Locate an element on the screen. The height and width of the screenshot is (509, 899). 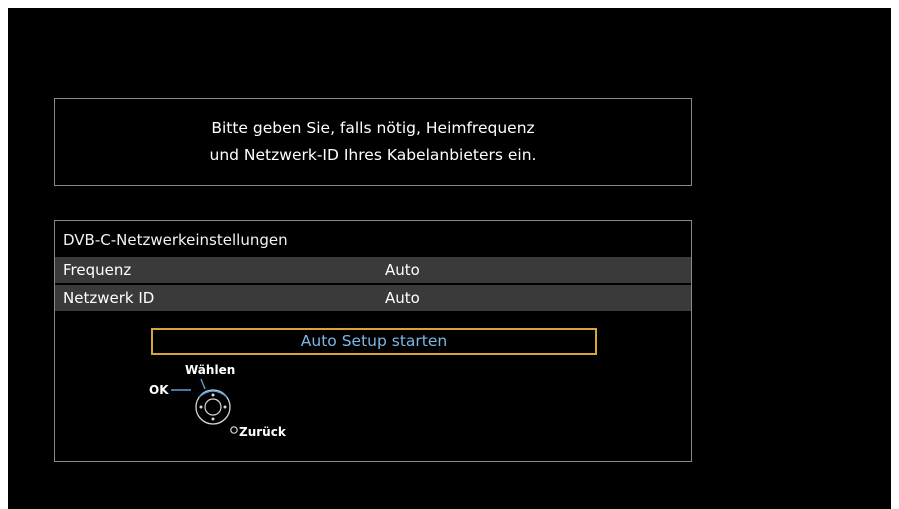
auto-setup-start-button: Auto Setup starten is located at coordinates (374, 341).